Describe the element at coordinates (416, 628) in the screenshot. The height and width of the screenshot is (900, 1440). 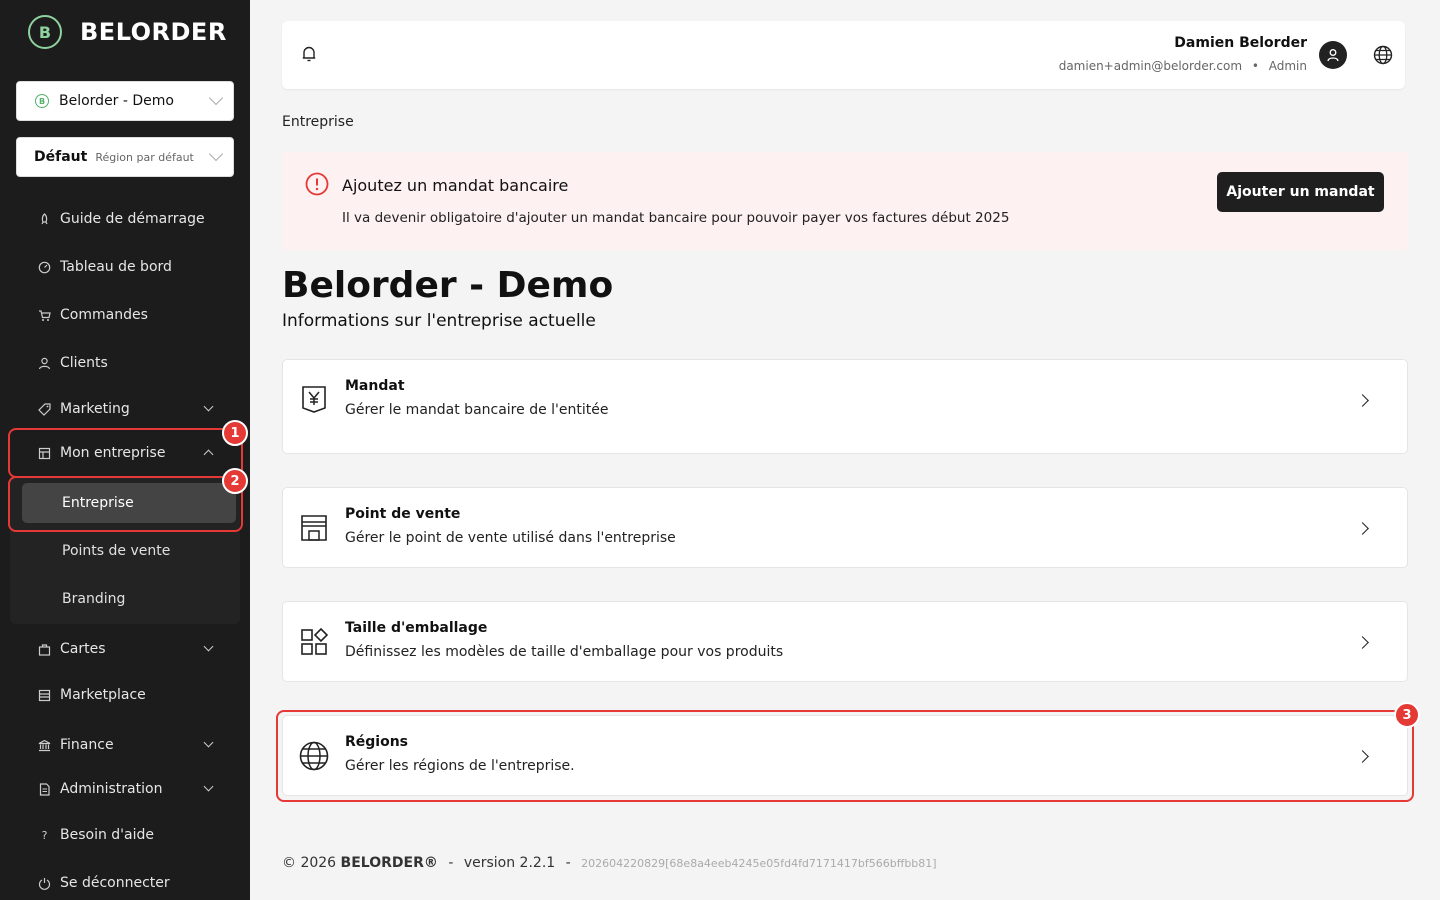
I see `card-title: Taille d'emballage` at that location.